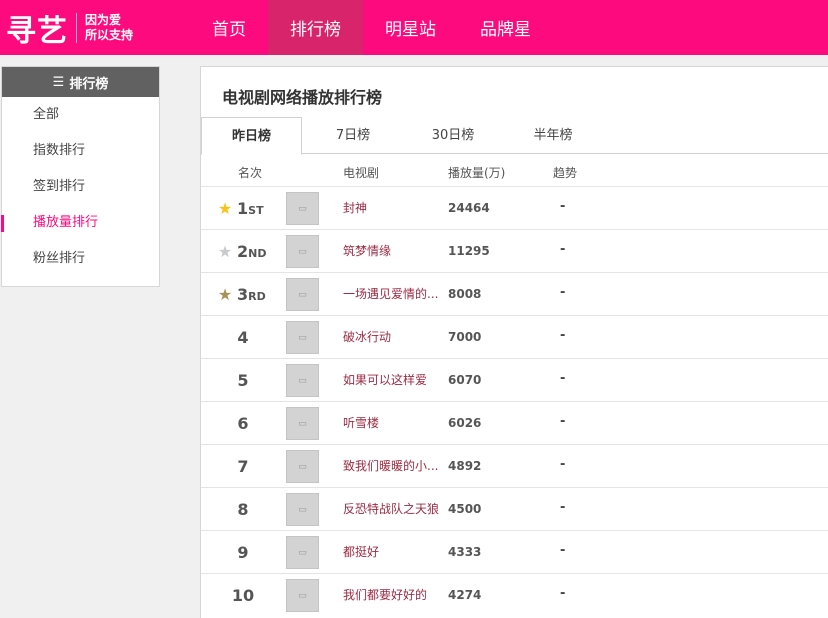  What do you see at coordinates (80, 27) in the screenshot?
I see `site-logo: 寻艺 因为爱 所以支持` at bounding box center [80, 27].